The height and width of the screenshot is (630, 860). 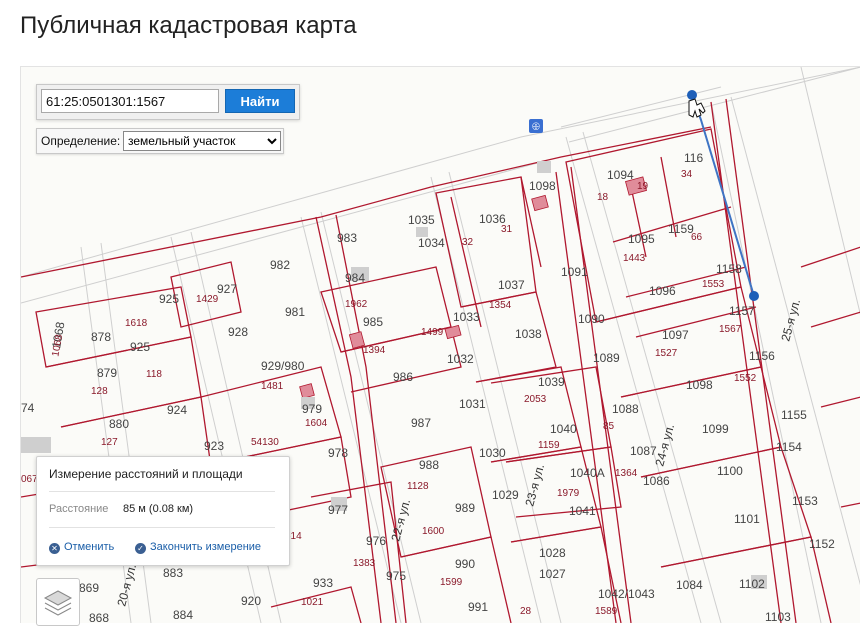 I want to click on parcel-label: 928, so click(x=238, y=332).